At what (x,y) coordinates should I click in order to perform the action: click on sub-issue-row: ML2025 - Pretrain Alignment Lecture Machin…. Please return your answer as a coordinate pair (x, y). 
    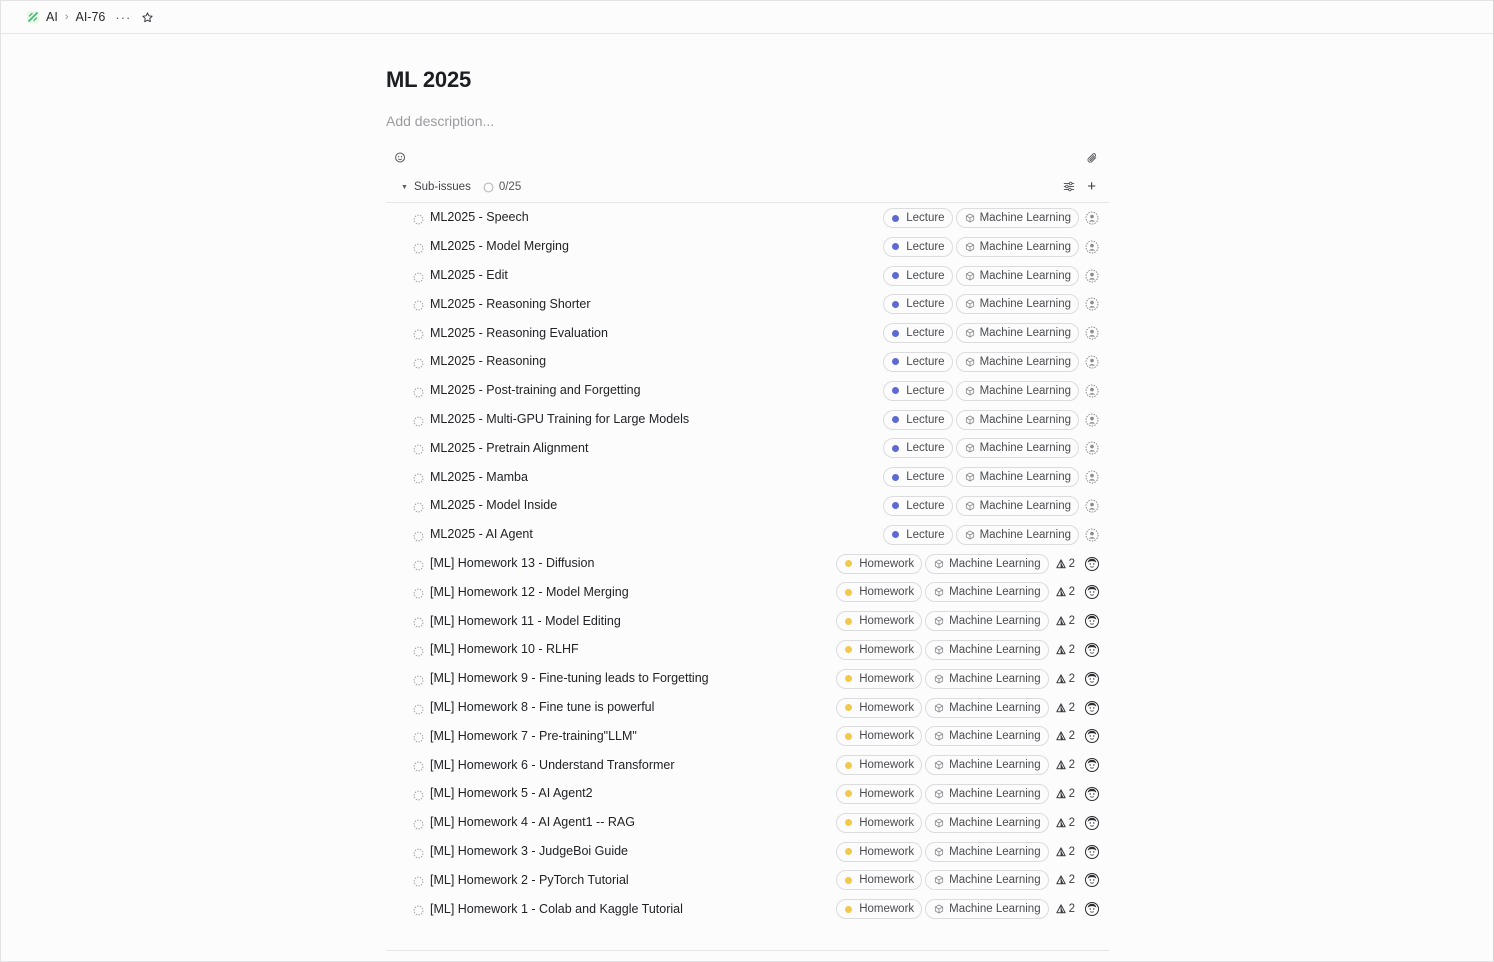
    Looking at the image, I should click on (747, 447).